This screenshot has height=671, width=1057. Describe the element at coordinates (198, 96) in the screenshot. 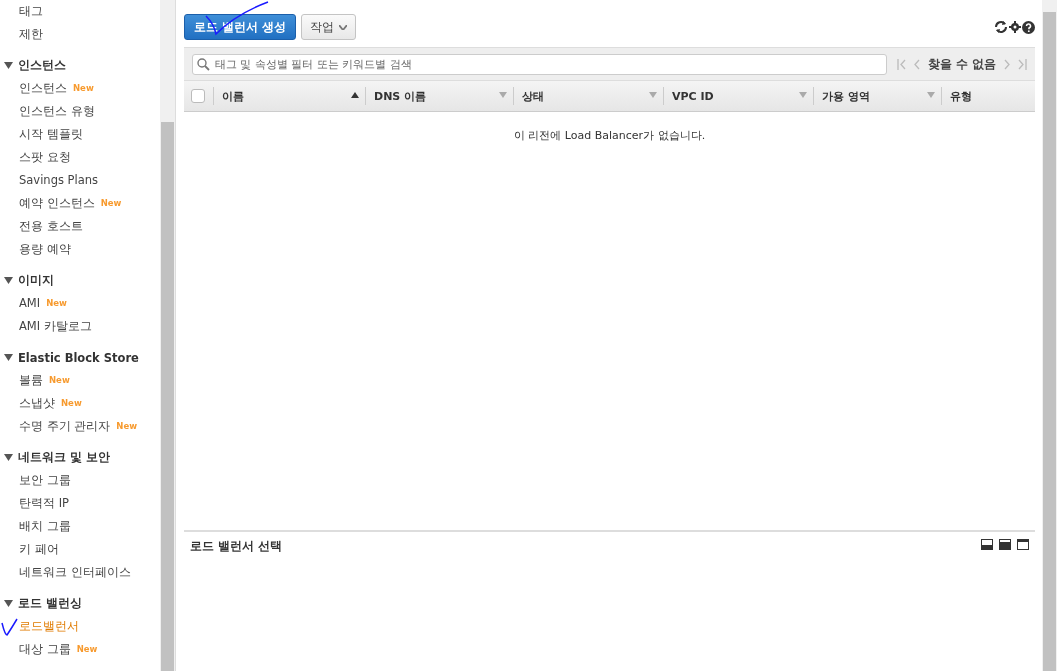

I see `select-all-checkbox` at that location.